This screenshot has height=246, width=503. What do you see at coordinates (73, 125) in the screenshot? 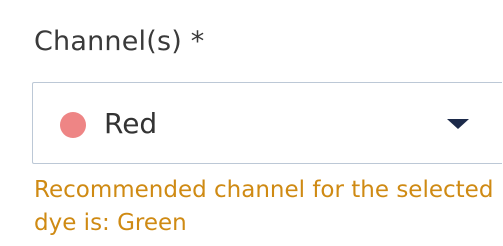
I see `channel-color-dot-icon` at bounding box center [73, 125].